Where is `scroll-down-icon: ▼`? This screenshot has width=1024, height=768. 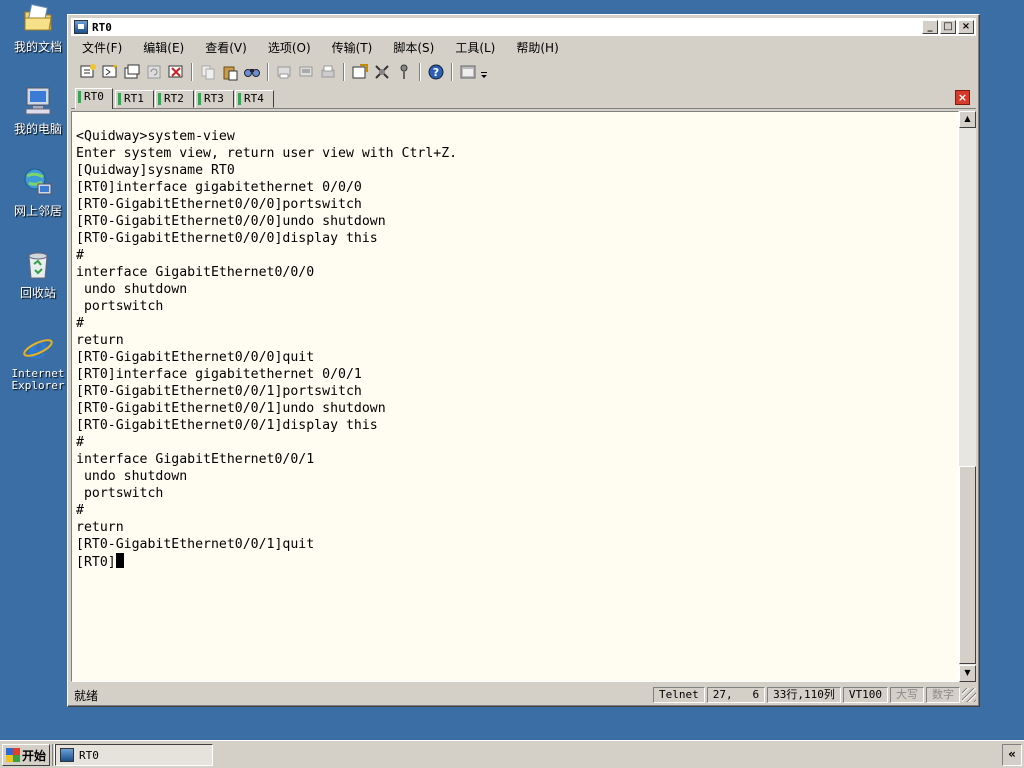 scroll-down-icon: ▼ is located at coordinates (967, 673).